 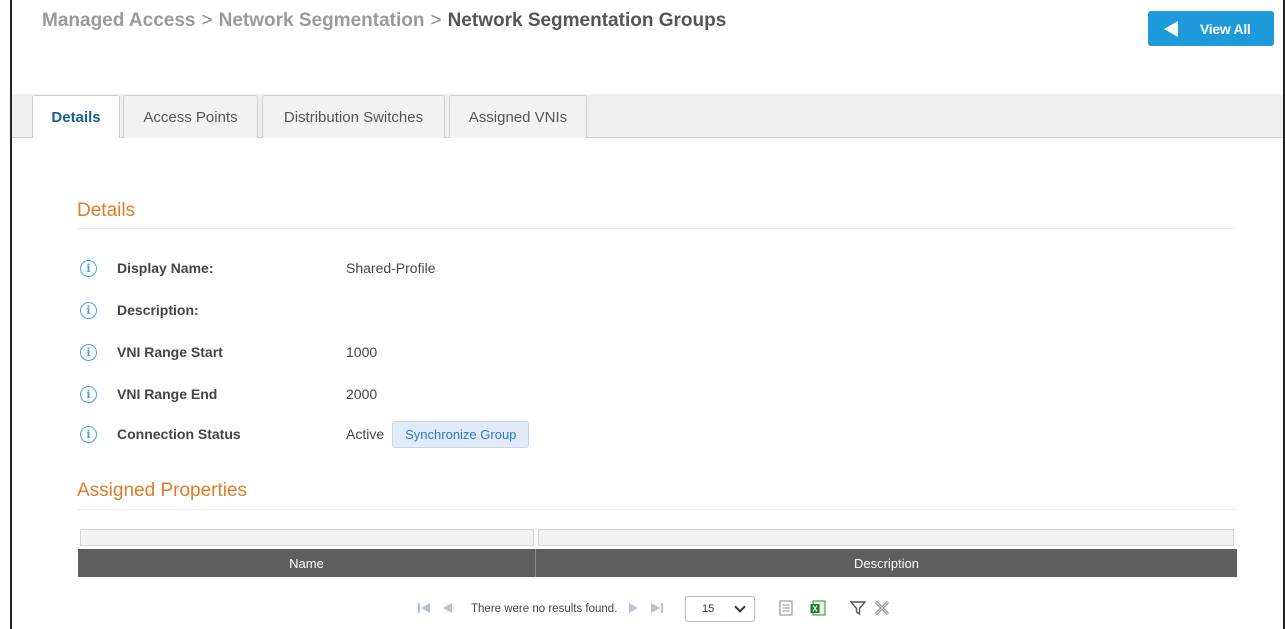 I want to click on field-value: Shared-Profile, so click(x=391, y=268).